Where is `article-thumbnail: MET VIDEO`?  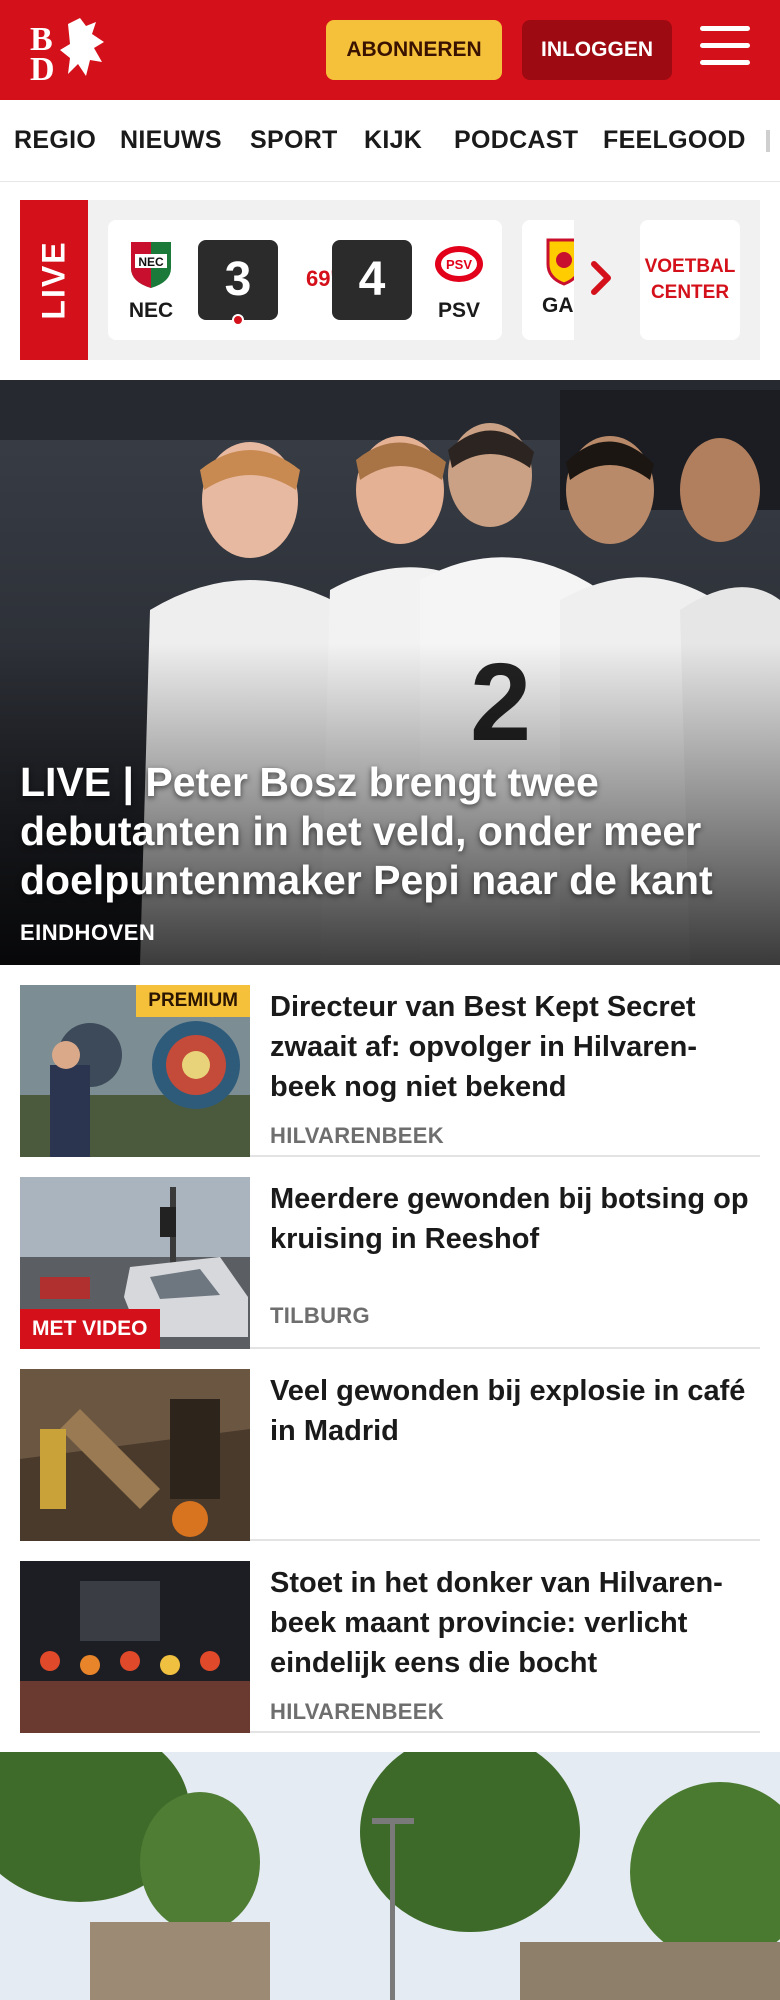 article-thumbnail: MET VIDEO is located at coordinates (135, 1263).